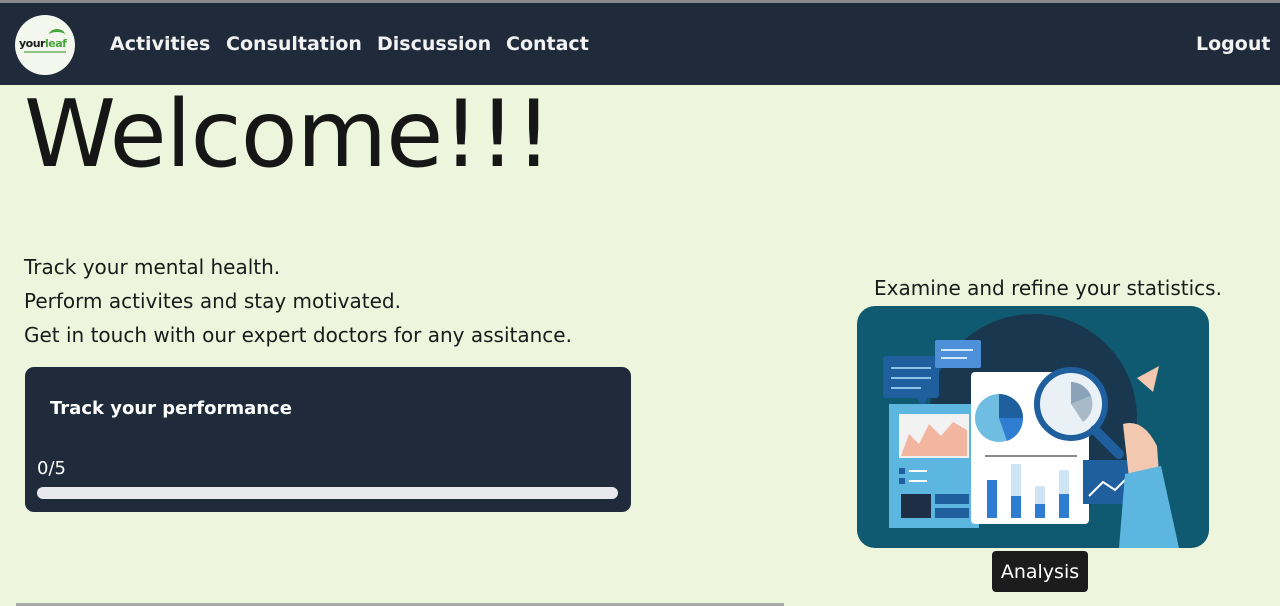 This screenshot has width=1280, height=606. Describe the element at coordinates (51, 468) in the screenshot. I see `performance-count: 0/5` at that location.